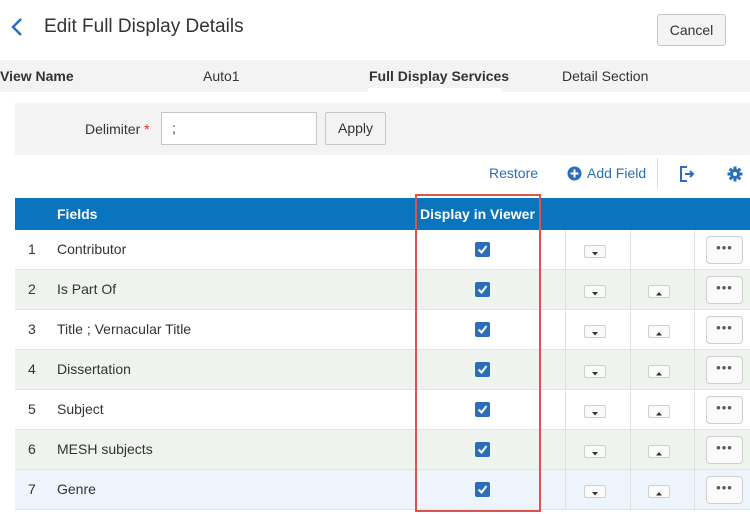  Describe the element at coordinates (124, 329) in the screenshot. I see `field-name: Title ; Vernacular Title` at that location.